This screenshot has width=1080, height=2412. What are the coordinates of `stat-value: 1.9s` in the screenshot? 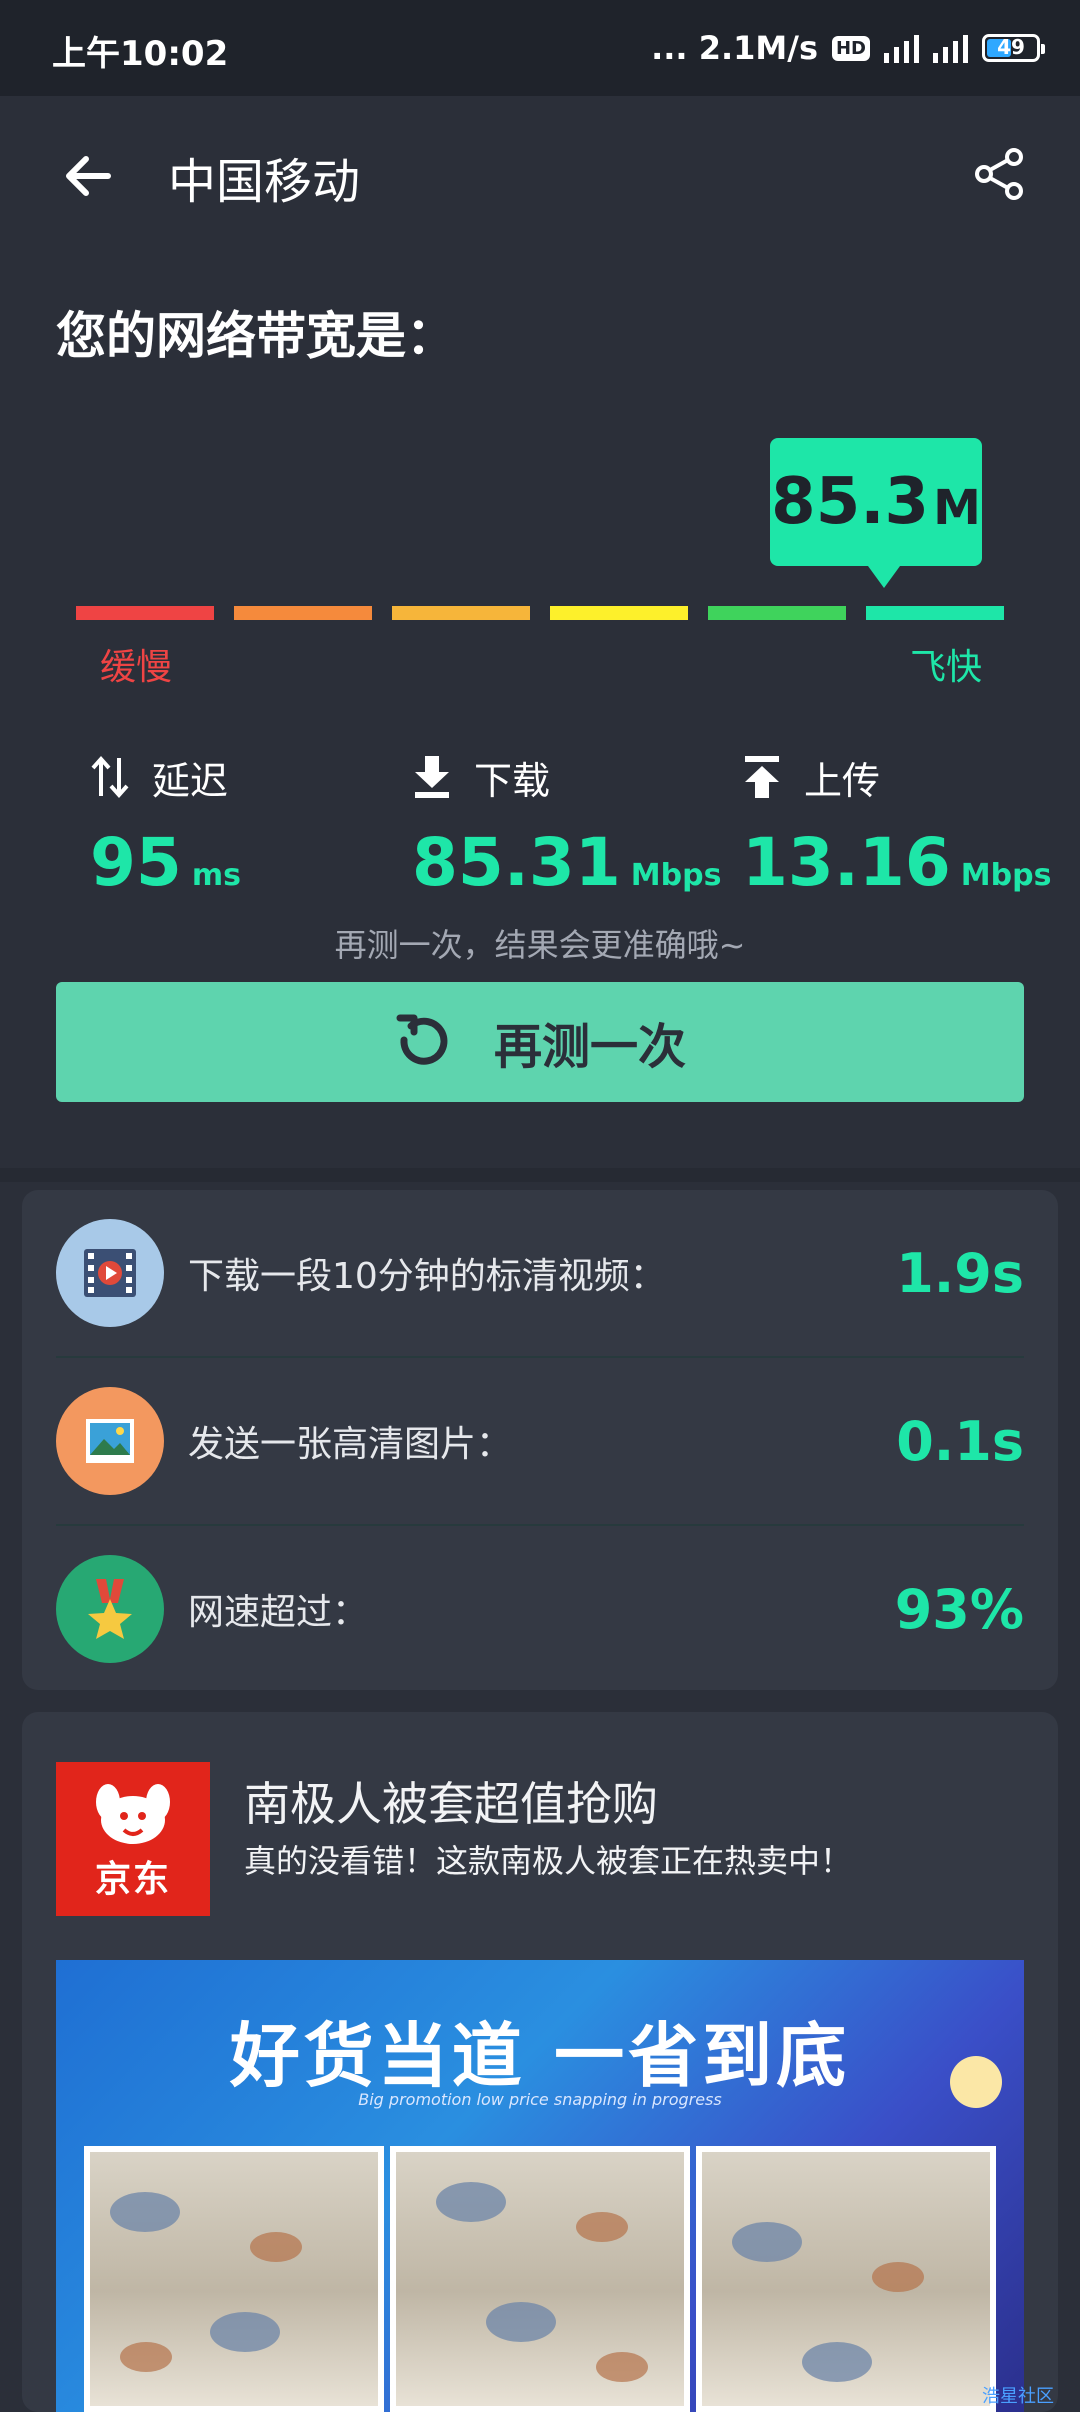 It's located at (960, 1273).